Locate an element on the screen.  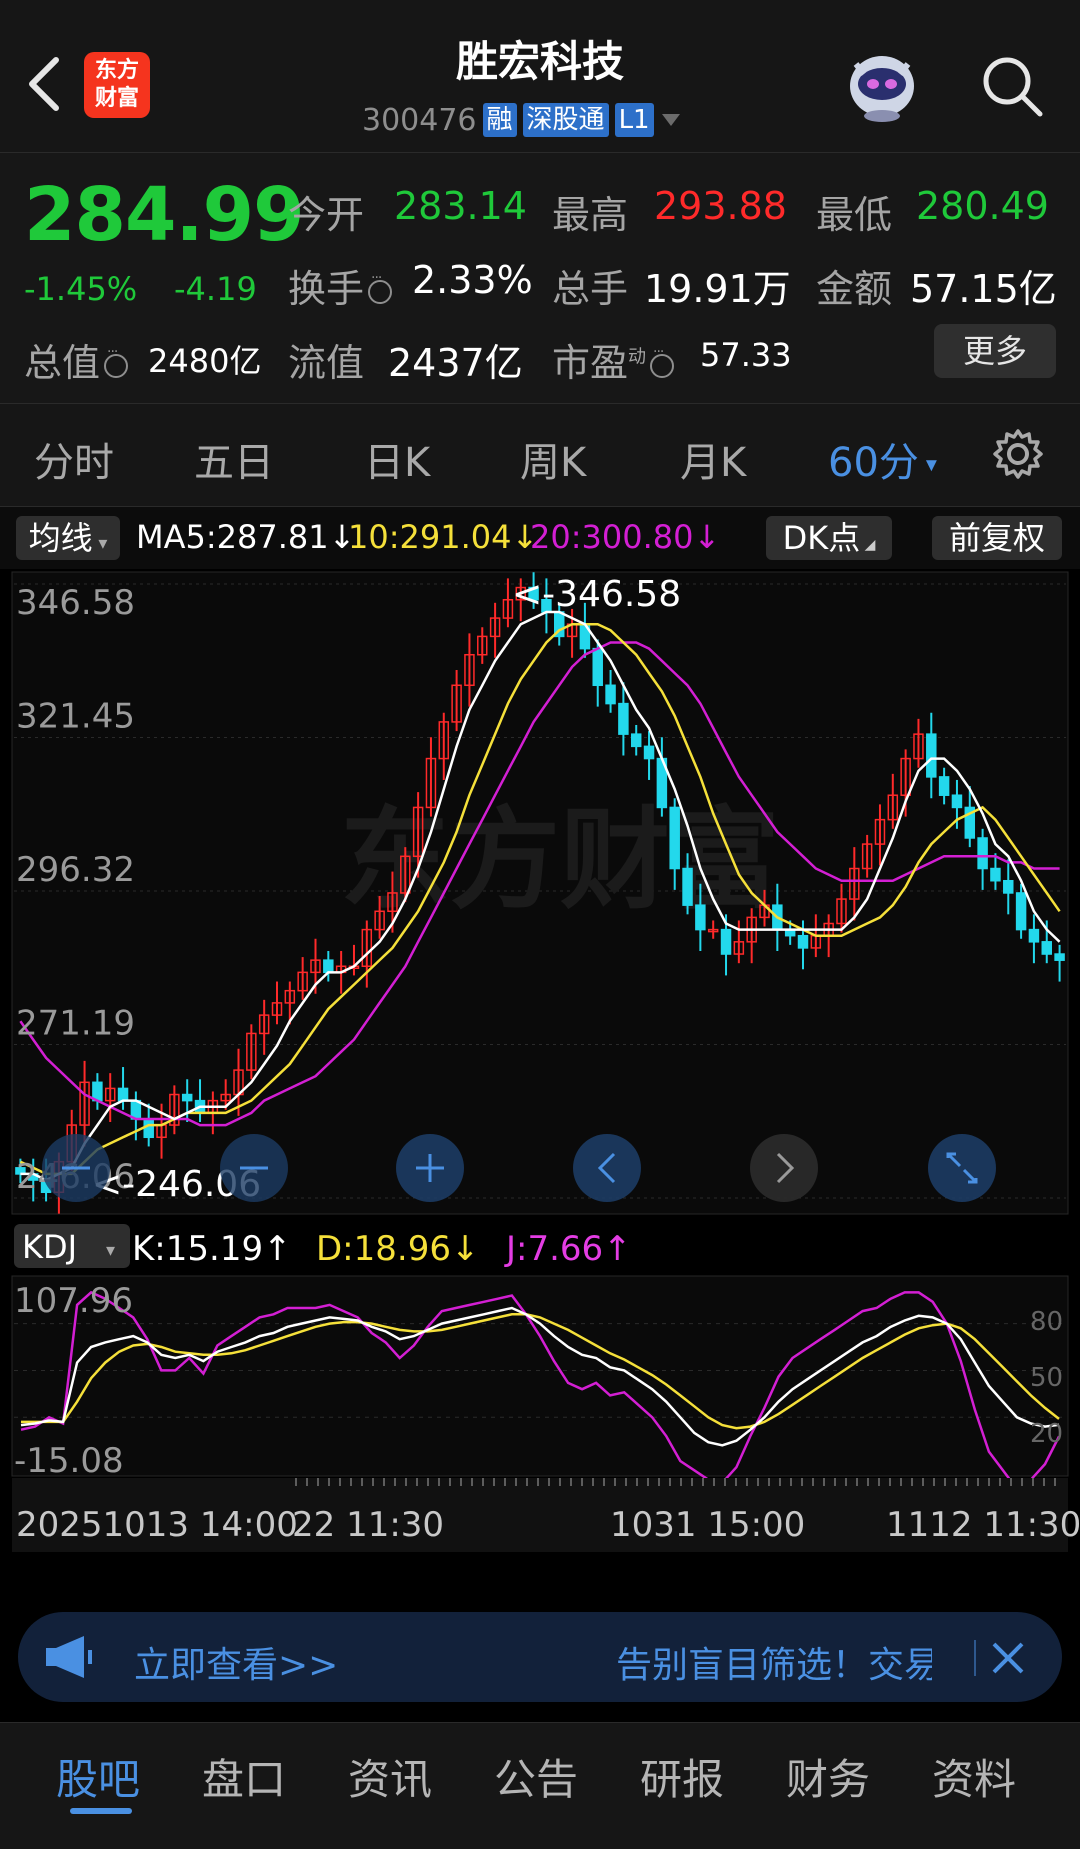
robot-assistant-icon is located at coordinates (882, 84).